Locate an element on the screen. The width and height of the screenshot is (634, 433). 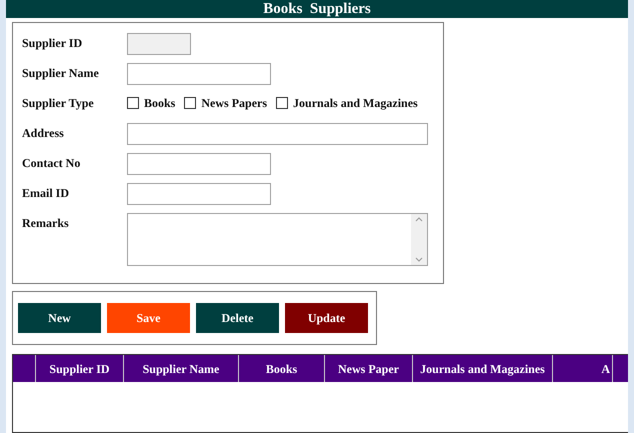
field-label: Address is located at coordinates (43, 133).